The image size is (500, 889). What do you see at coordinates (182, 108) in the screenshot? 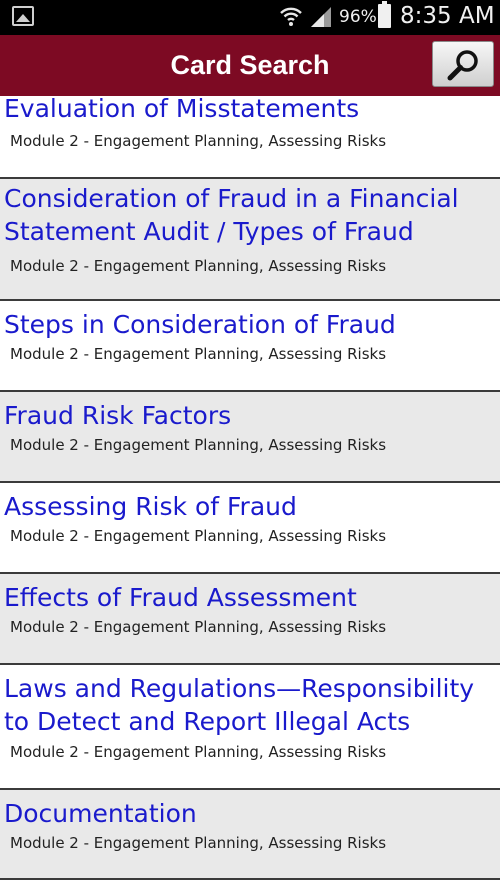
I see `card-title: Evaluation of Misstatements` at bounding box center [182, 108].